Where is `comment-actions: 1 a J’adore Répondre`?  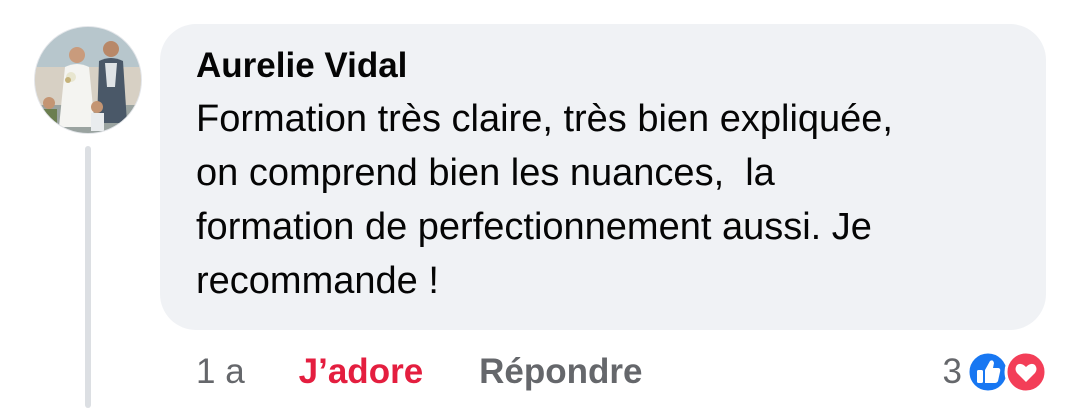
comment-actions: 1 a J’adore Répondre is located at coordinates (419, 372).